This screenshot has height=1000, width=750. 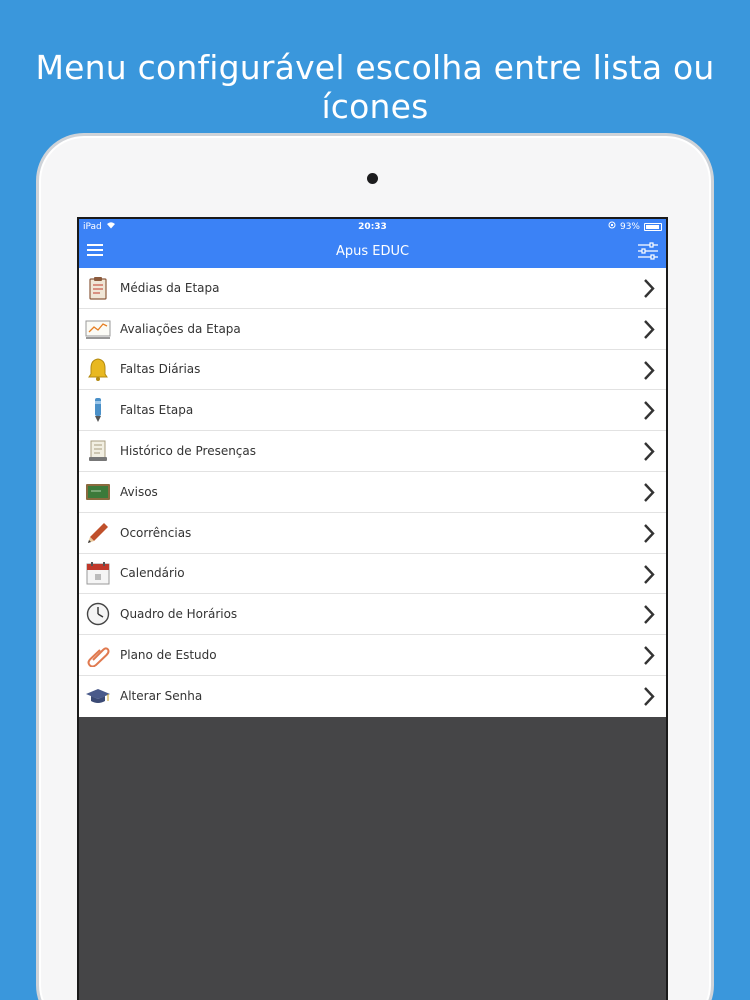 I want to click on menu-item-plano-estudo: Plano de Estudo, so click(x=372, y=655).